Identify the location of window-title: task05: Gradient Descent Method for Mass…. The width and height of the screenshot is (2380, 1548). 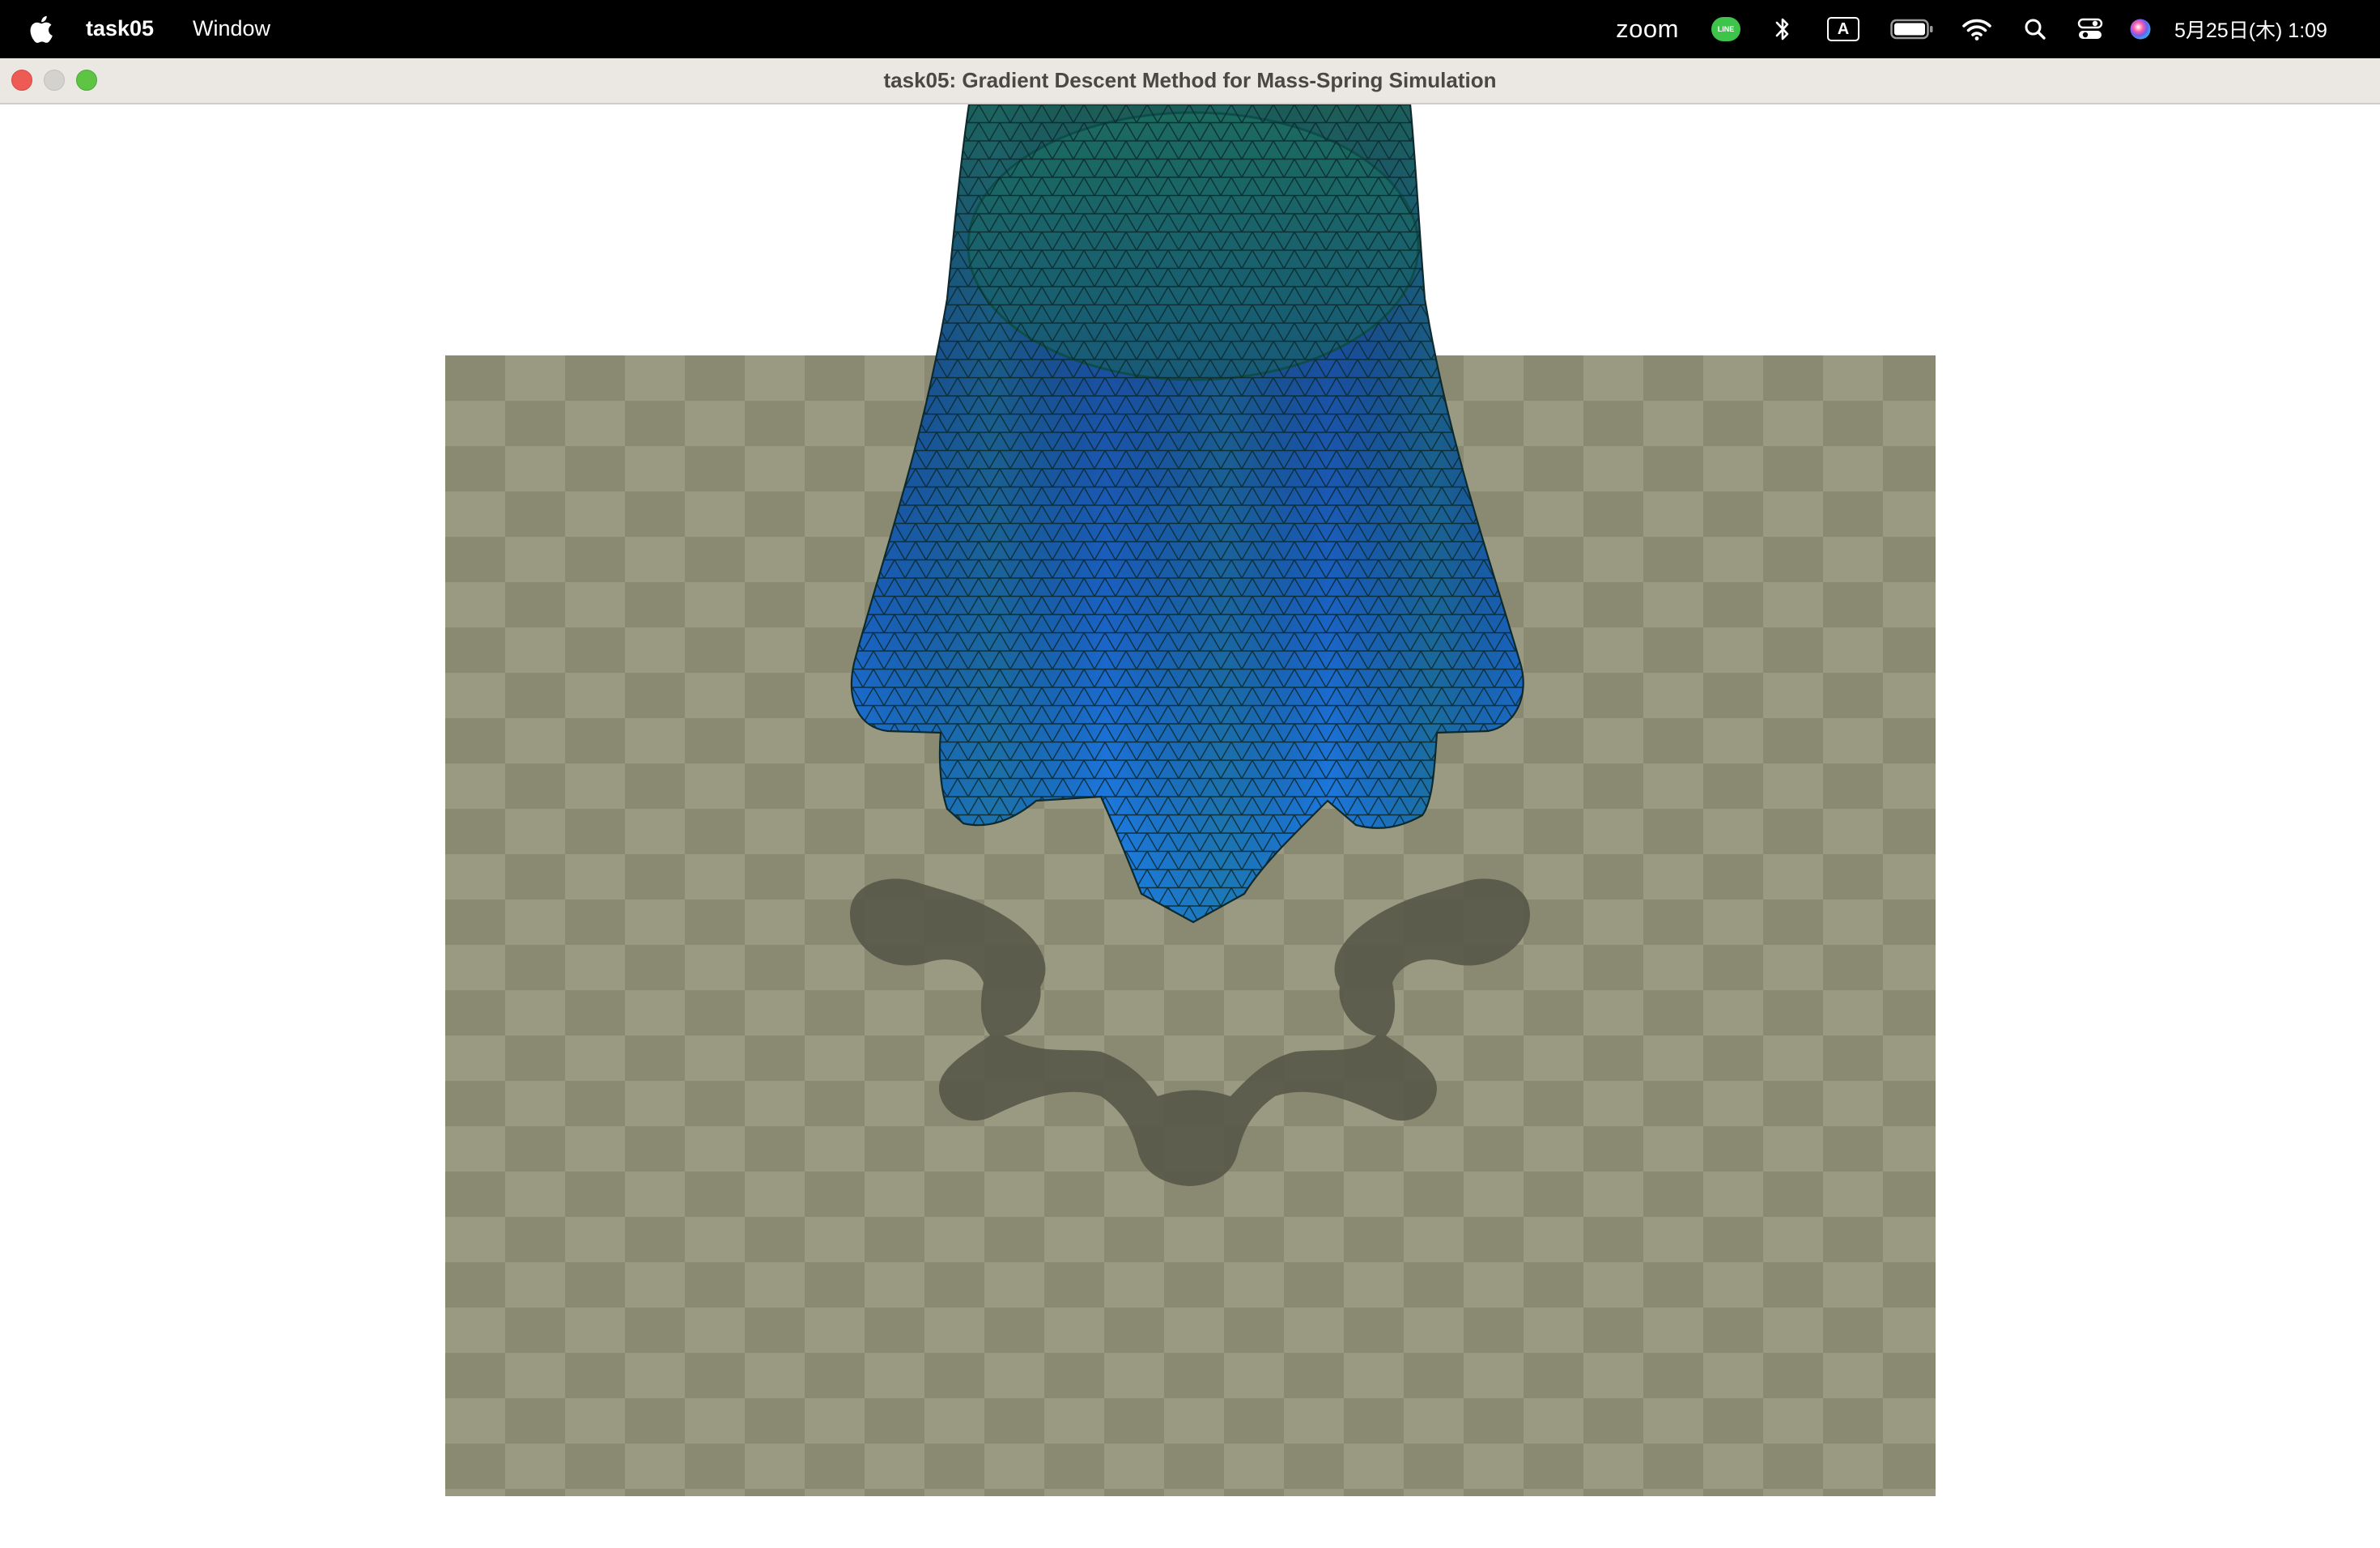
(1190, 80).